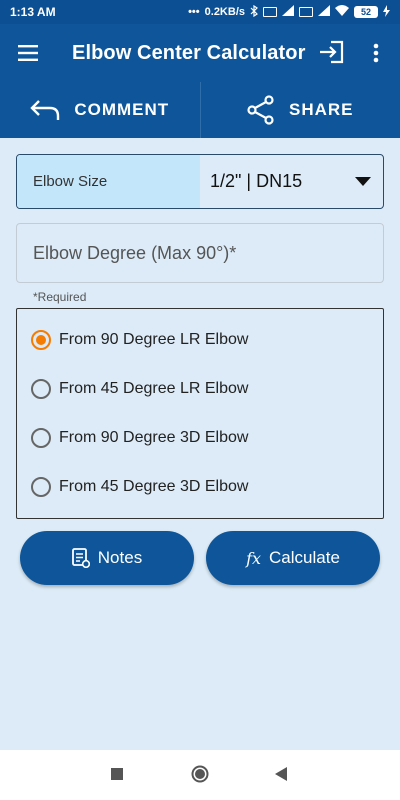 Image resolution: width=400 pixels, height=800 pixels. I want to click on battery-icon: 52, so click(366, 12).